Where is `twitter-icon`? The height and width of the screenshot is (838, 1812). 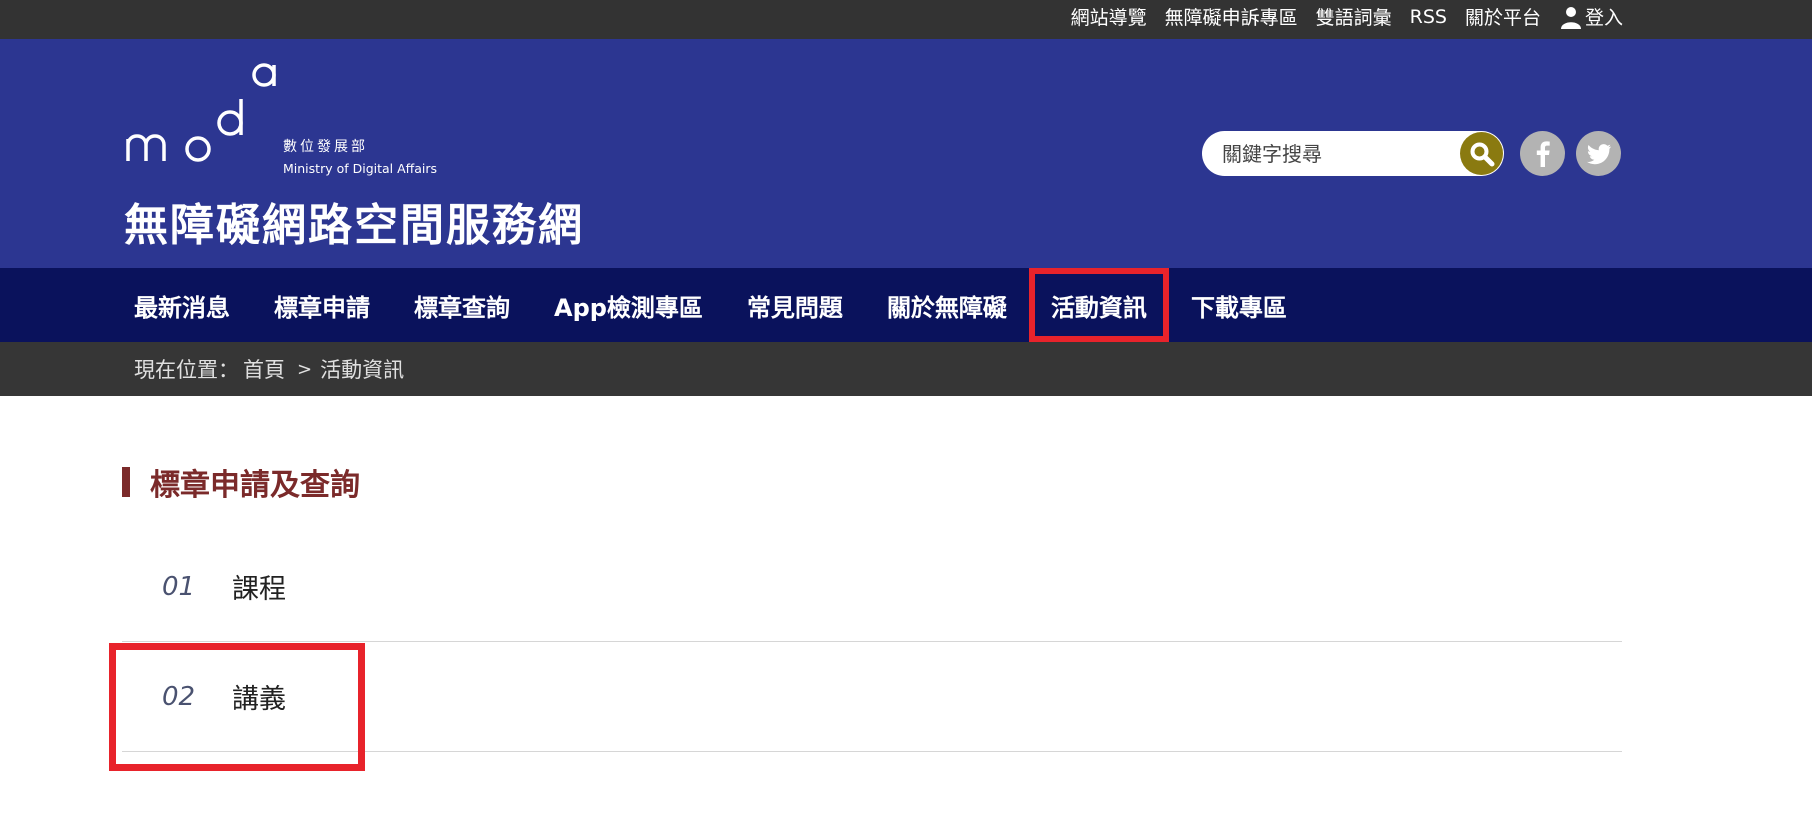
twitter-icon is located at coordinates (1598, 153).